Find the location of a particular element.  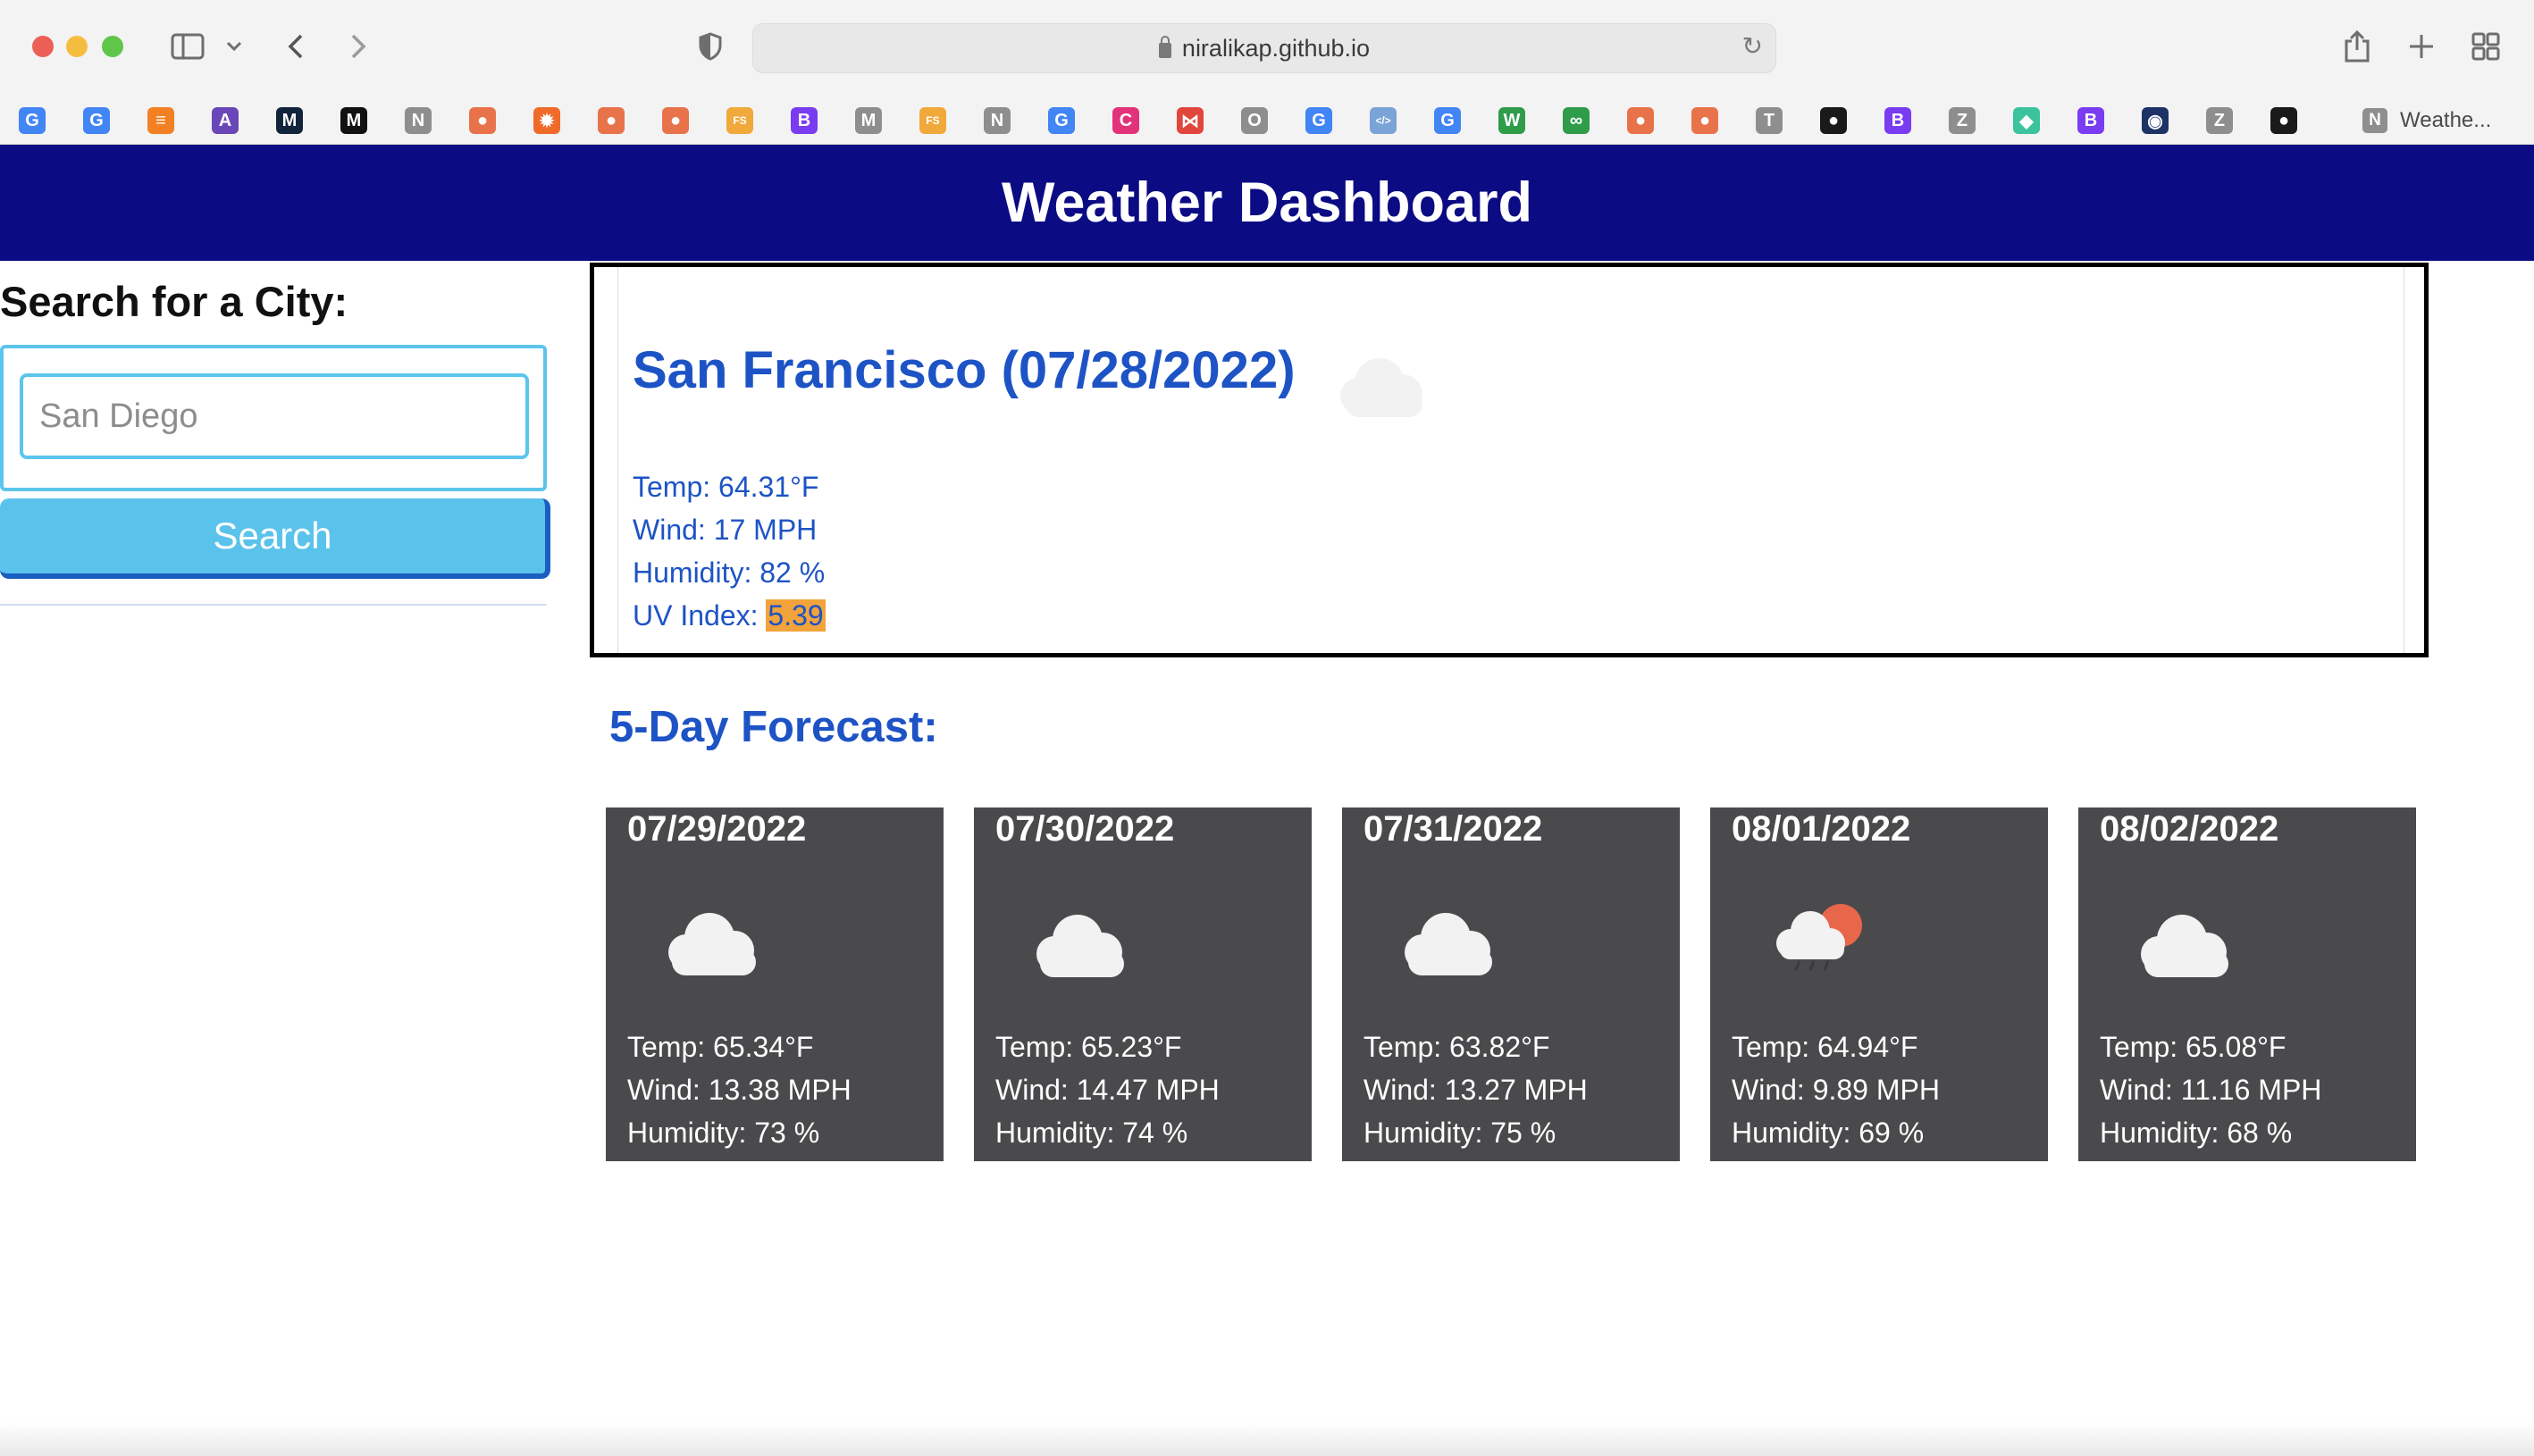

bookmark-favicon-icon: ◆ is located at coordinates (2026, 120).